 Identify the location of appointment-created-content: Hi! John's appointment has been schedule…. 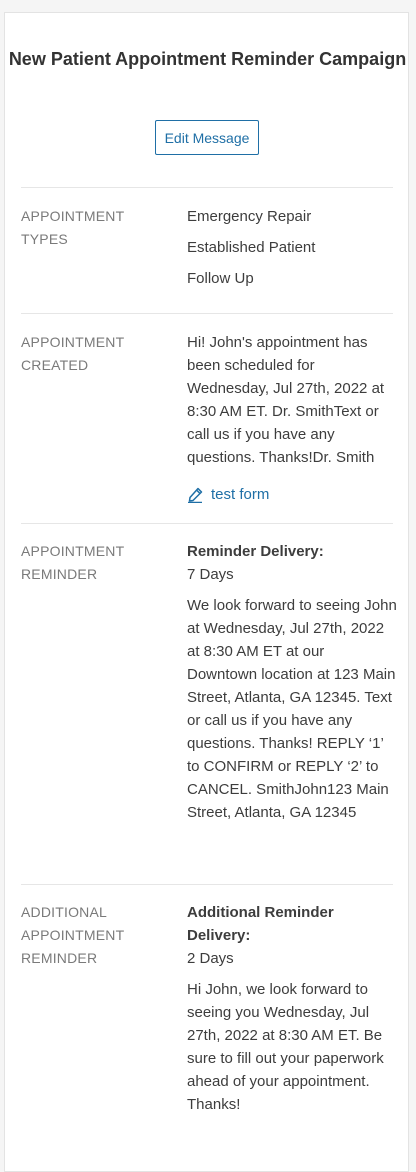
(292, 418).